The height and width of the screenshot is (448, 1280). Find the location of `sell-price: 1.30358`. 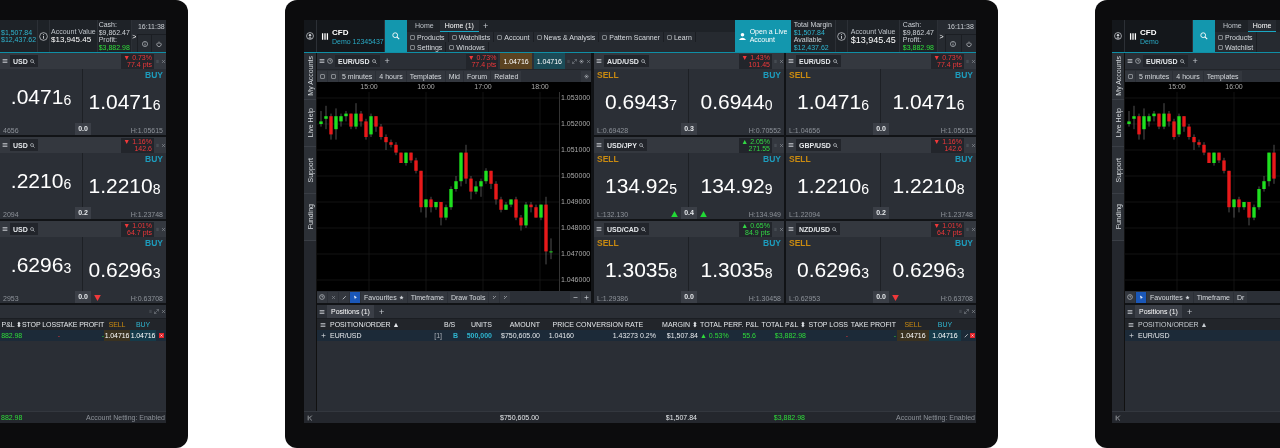

sell-price: 1.30358 is located at coordinates (641, 269).